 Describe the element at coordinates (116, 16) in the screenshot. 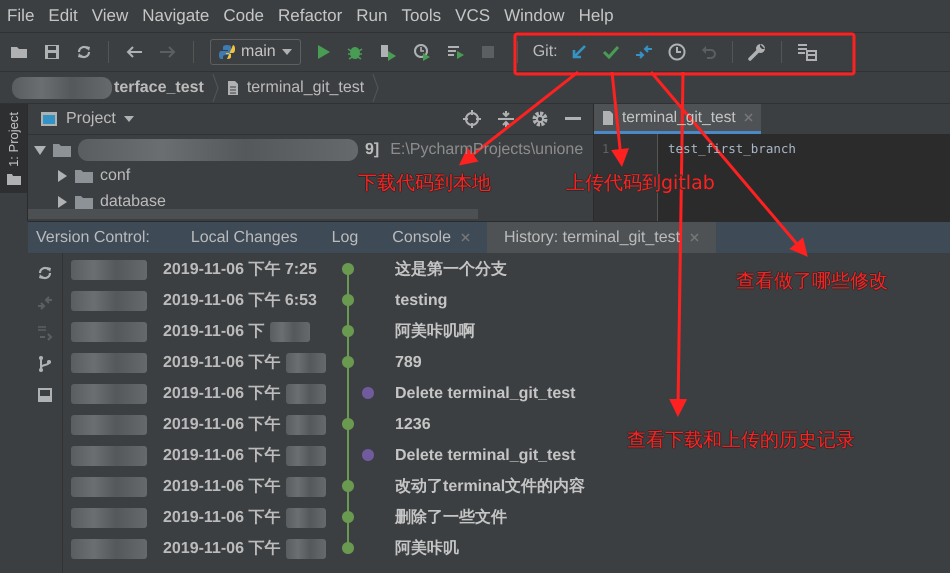

I see `menu-item: View` at that location.